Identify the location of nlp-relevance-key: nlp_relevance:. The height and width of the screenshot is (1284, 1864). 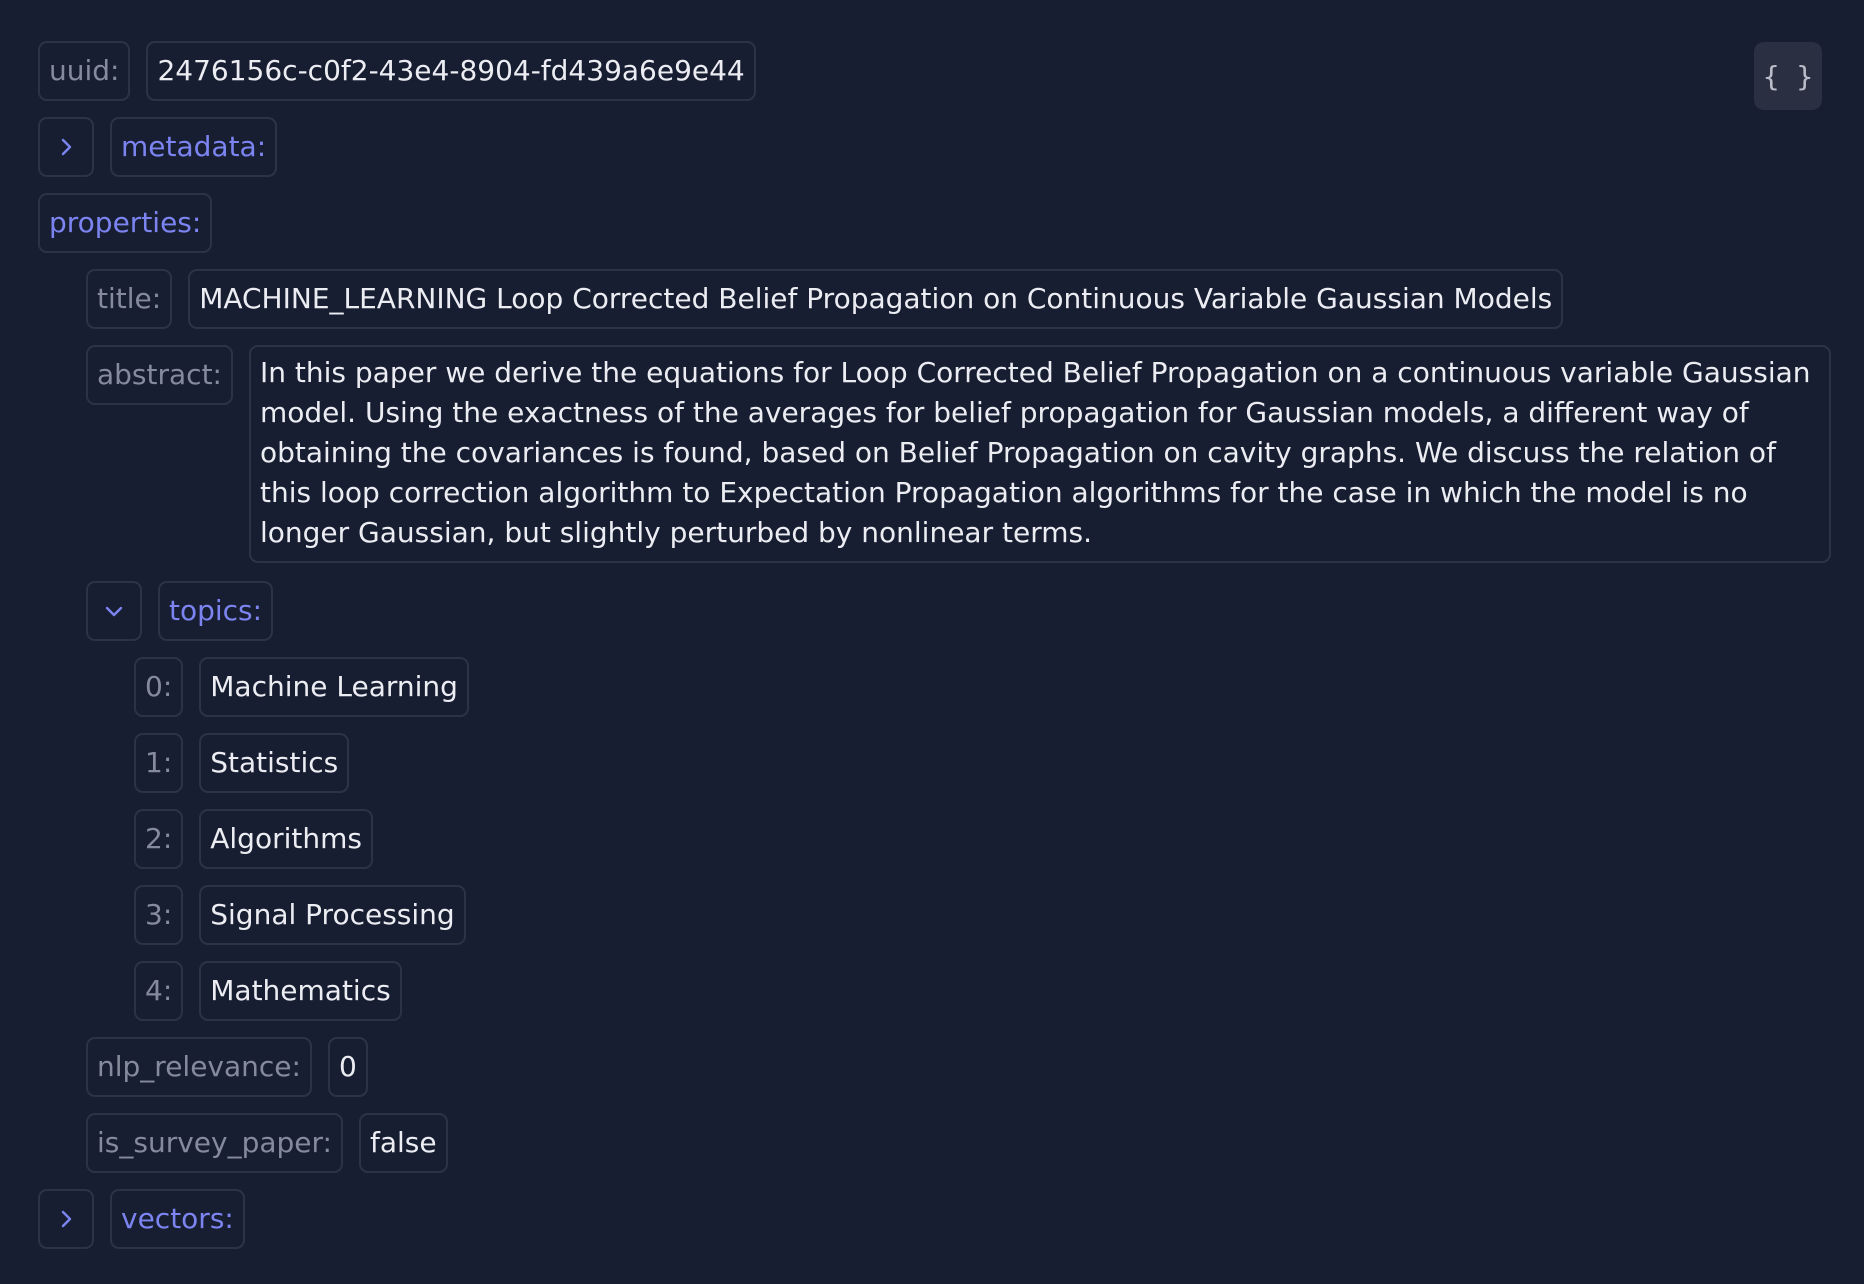
(199, 1067).